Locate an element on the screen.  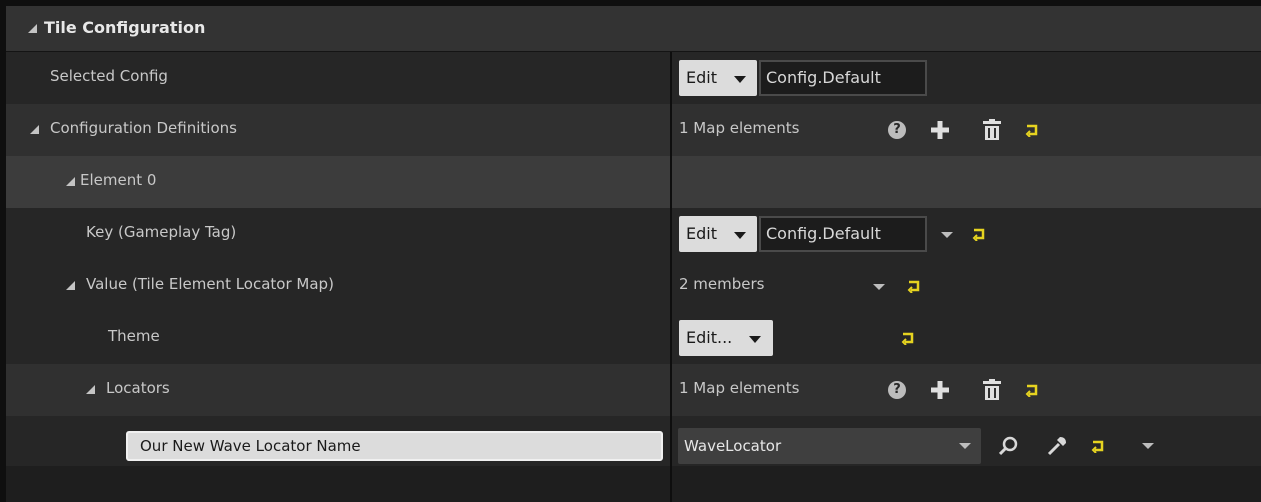
locator-key-input: Our New Wave Locator Name is located at coordinates (394, 446).